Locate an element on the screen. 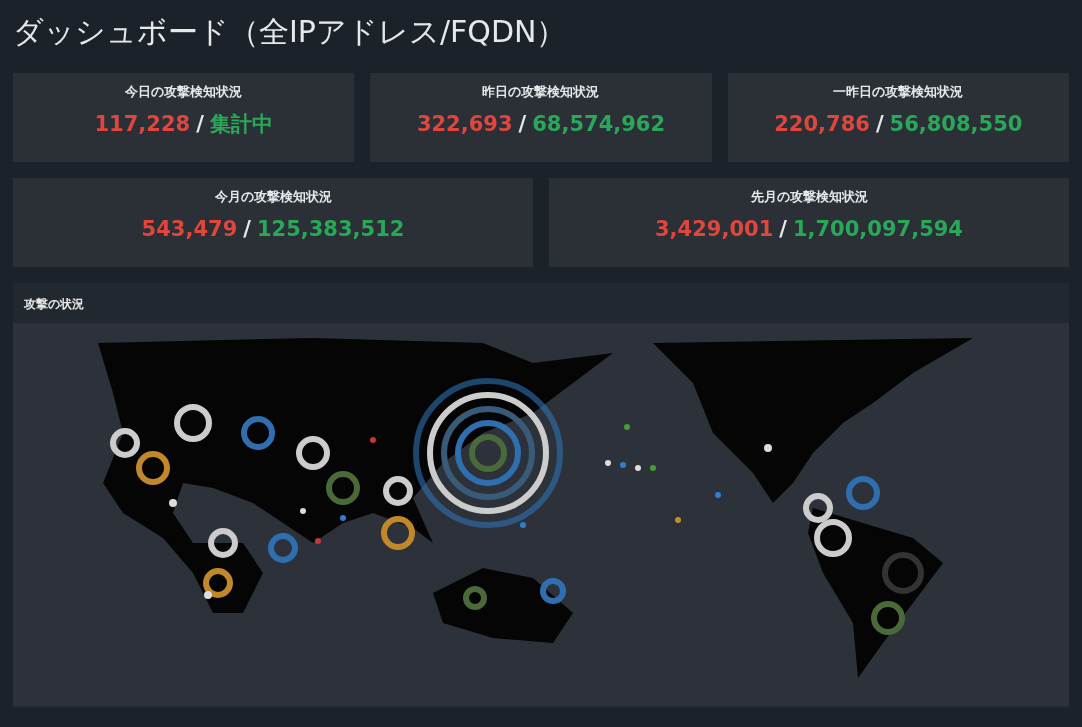 This screenshot has height=727, width=1082. panel-title: 攻撃の状況 is located at coordinates (54, 304).